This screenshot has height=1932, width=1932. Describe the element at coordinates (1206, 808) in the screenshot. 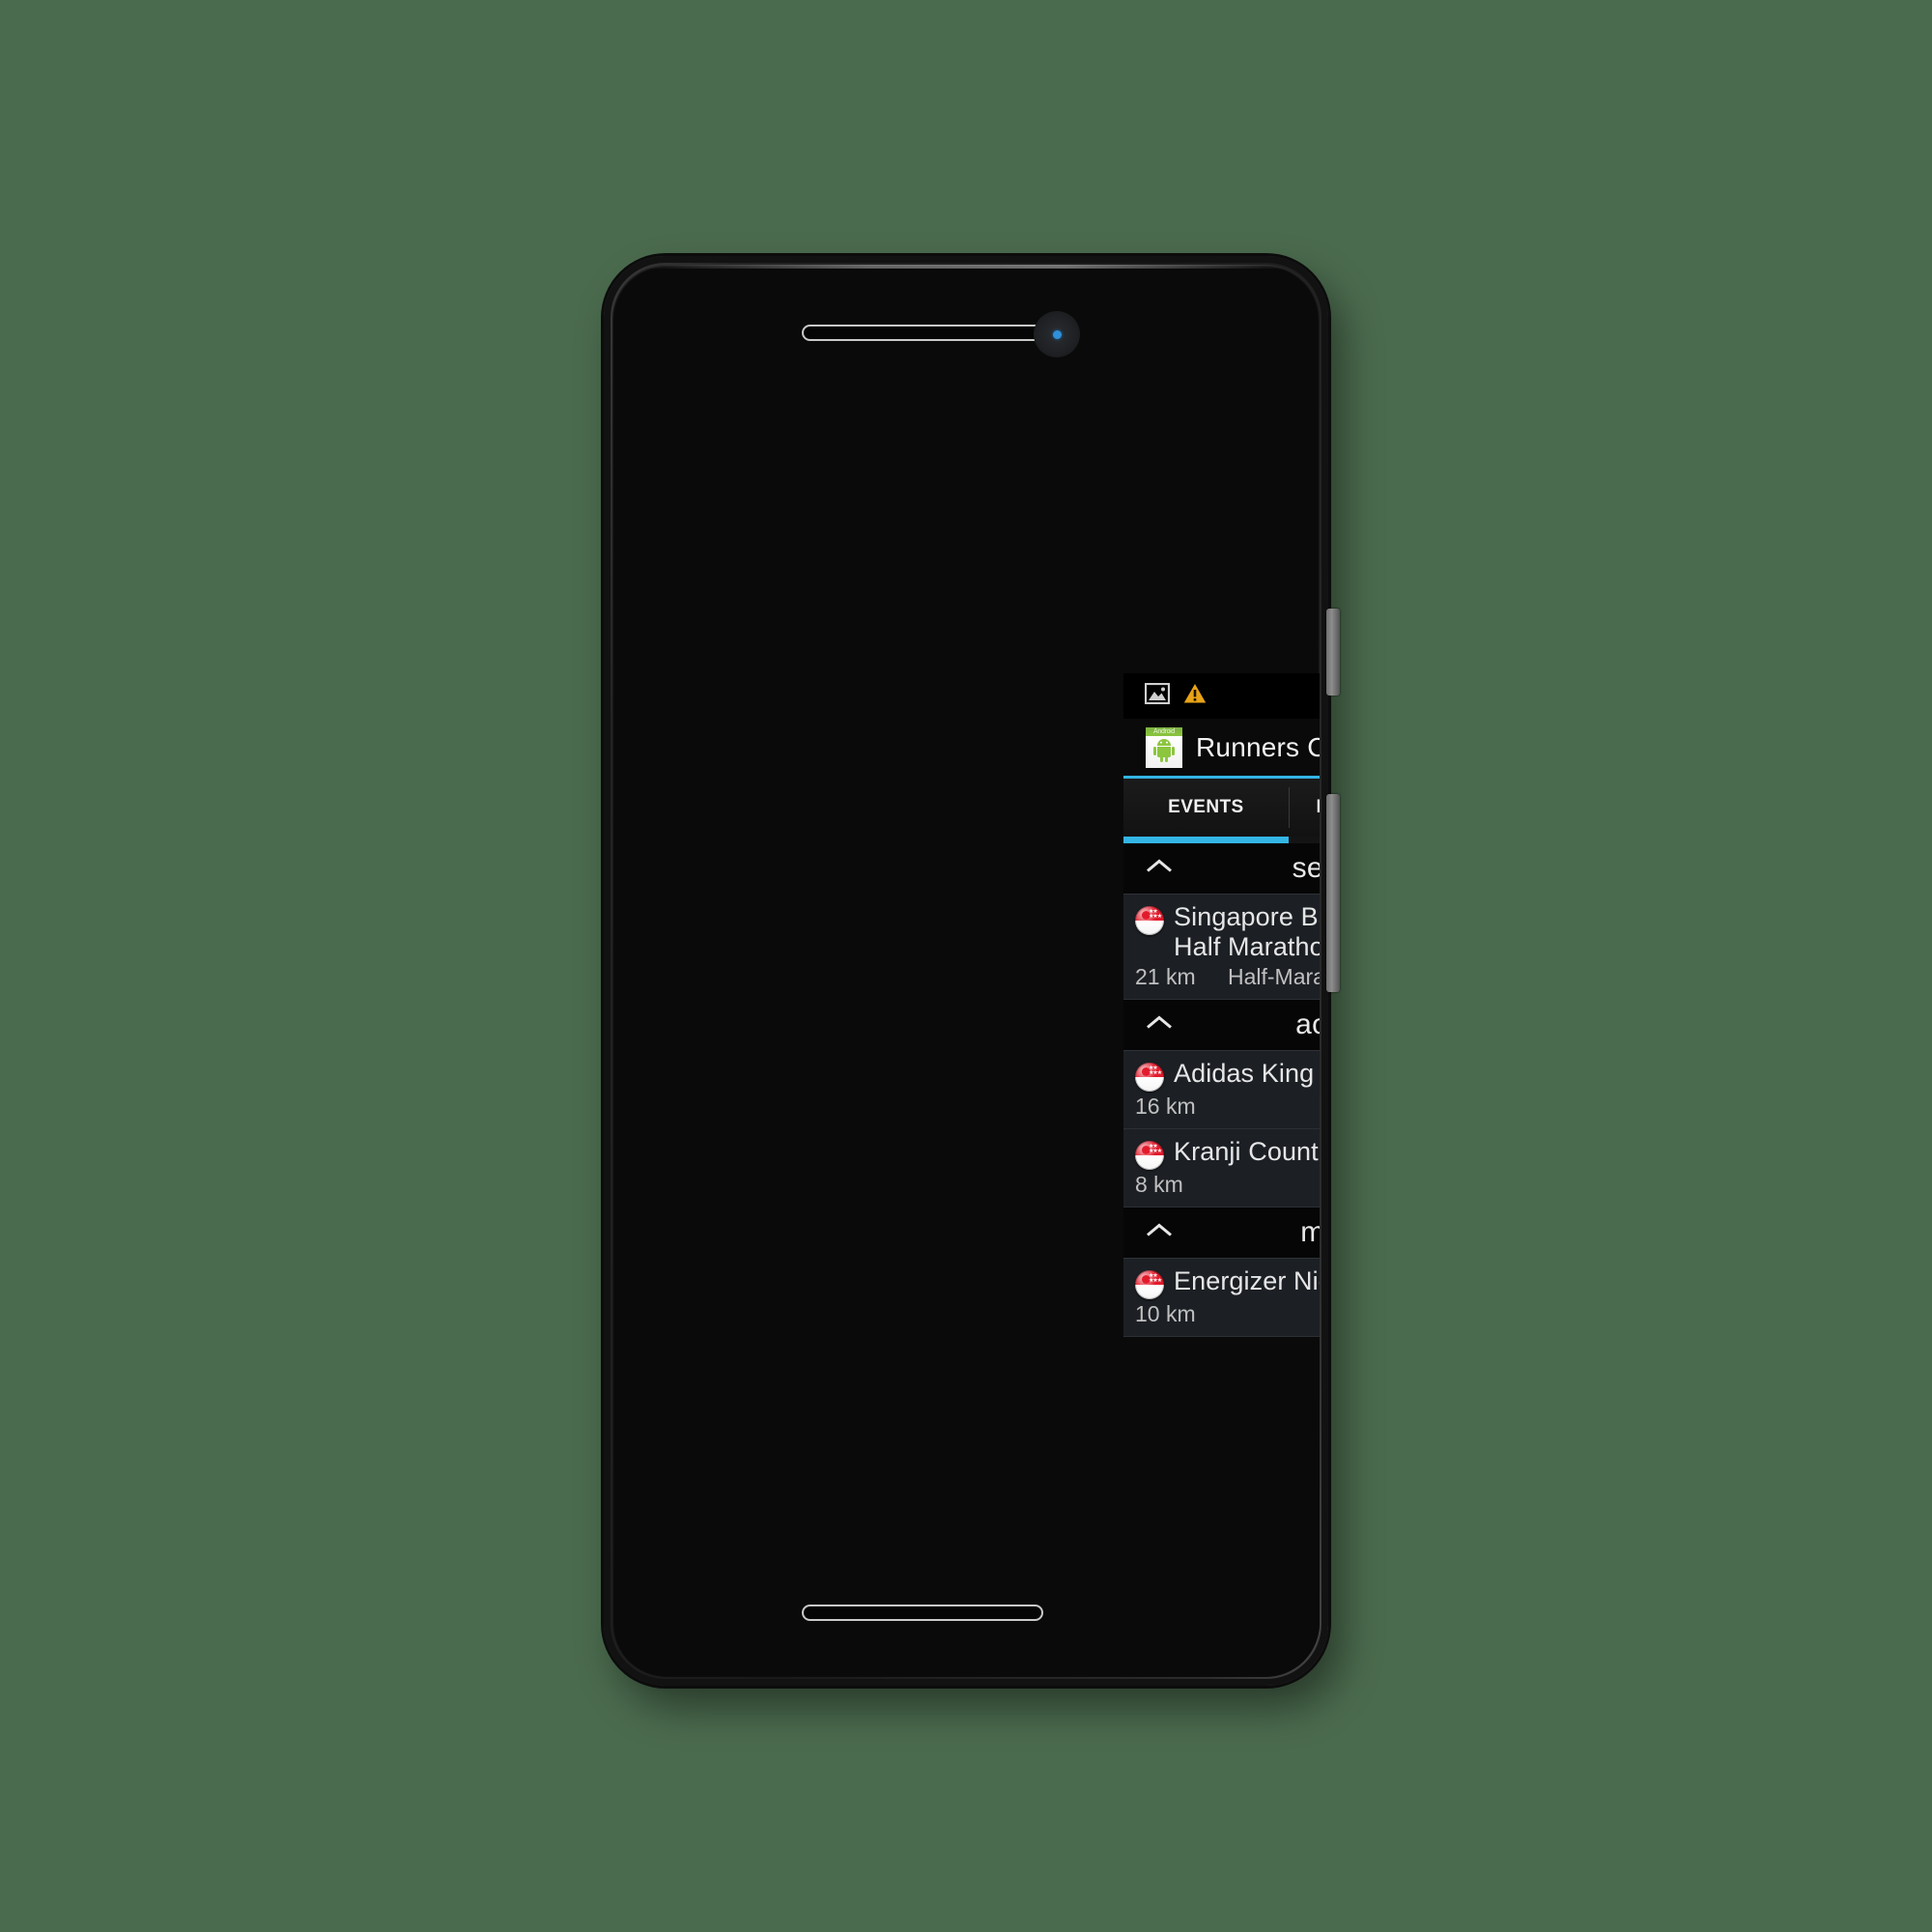

I see `tab-events: EVENTS` at that location.